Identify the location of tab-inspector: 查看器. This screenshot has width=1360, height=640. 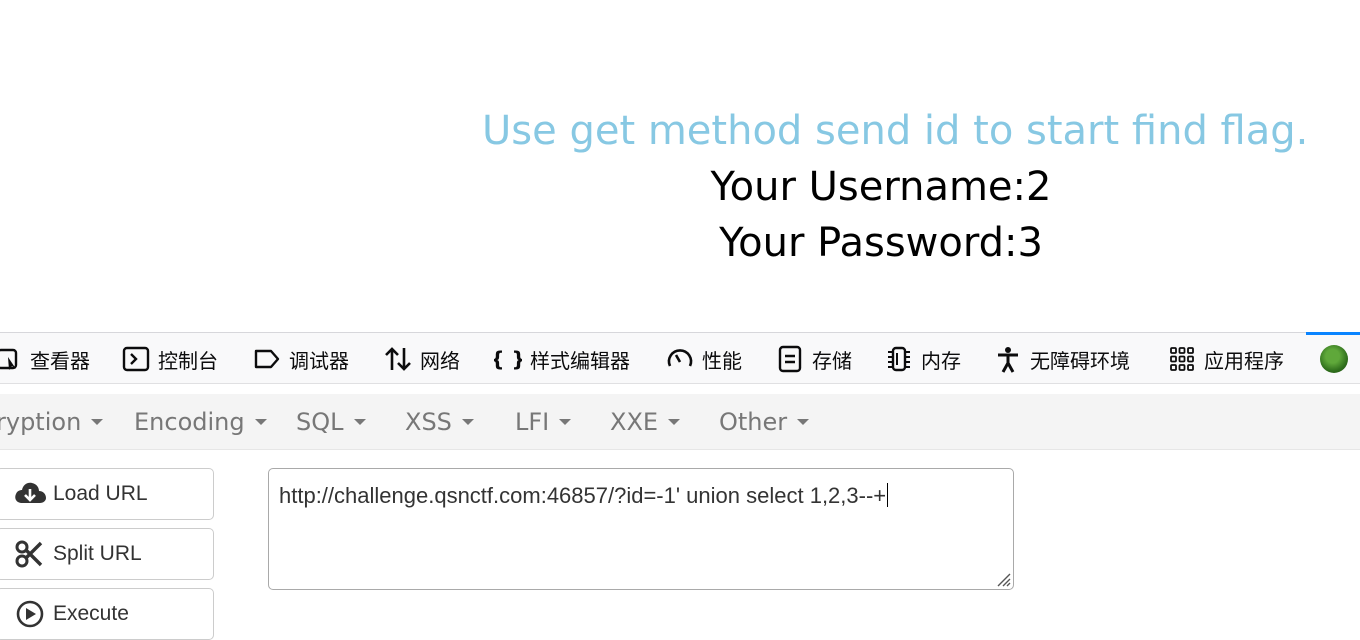
(45, 359).